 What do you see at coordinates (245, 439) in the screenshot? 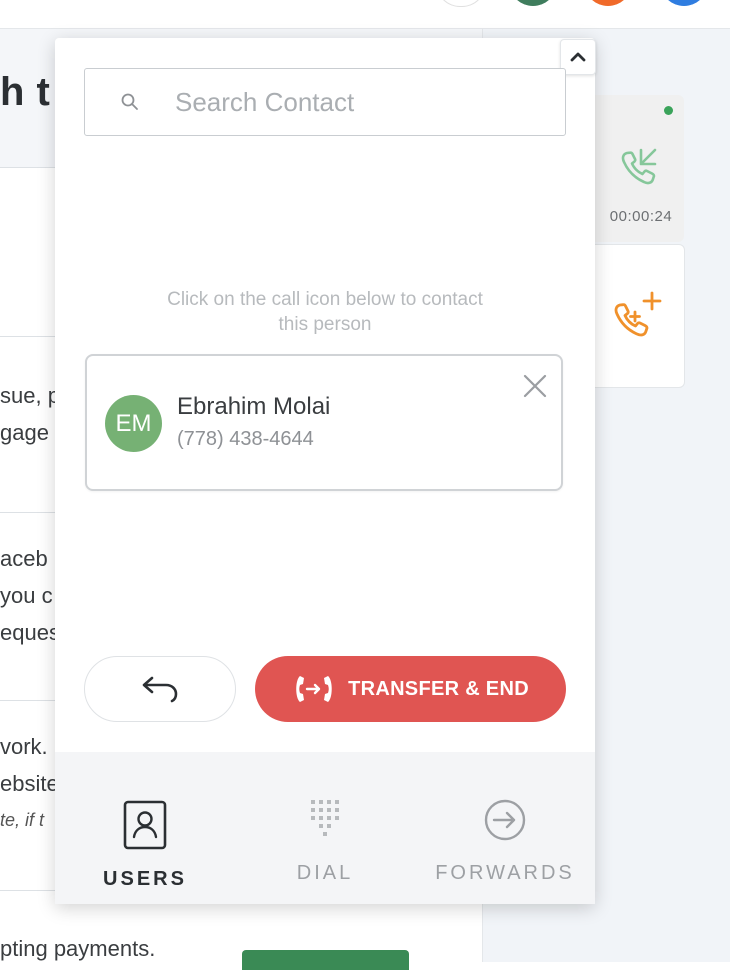
I see `contact-phone: (778) 438-4644` at bounding box center [245, 439].